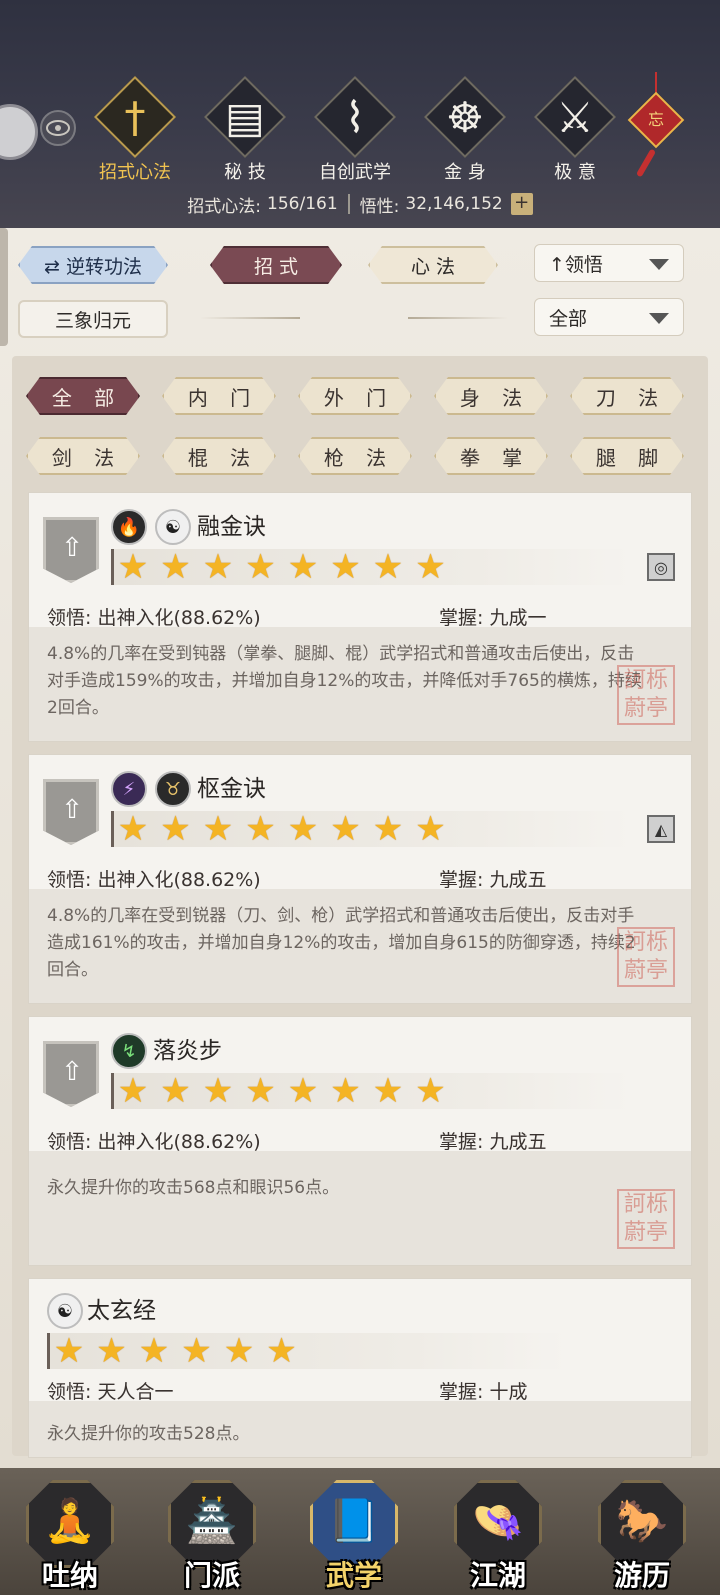 The width and height of the screenshot is (720, 1595). Describe the element at coordinates (129, 789) in the screenshot. I see `lightning-icon: ⚡` at that location.